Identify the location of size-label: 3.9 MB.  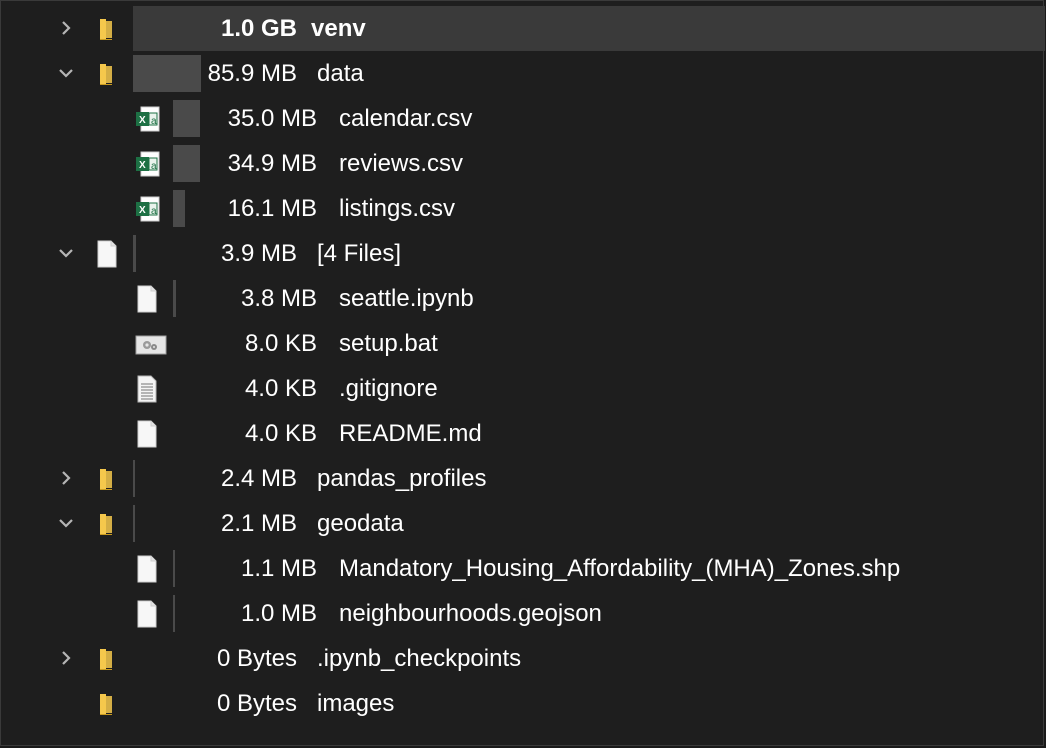
(258, 253).